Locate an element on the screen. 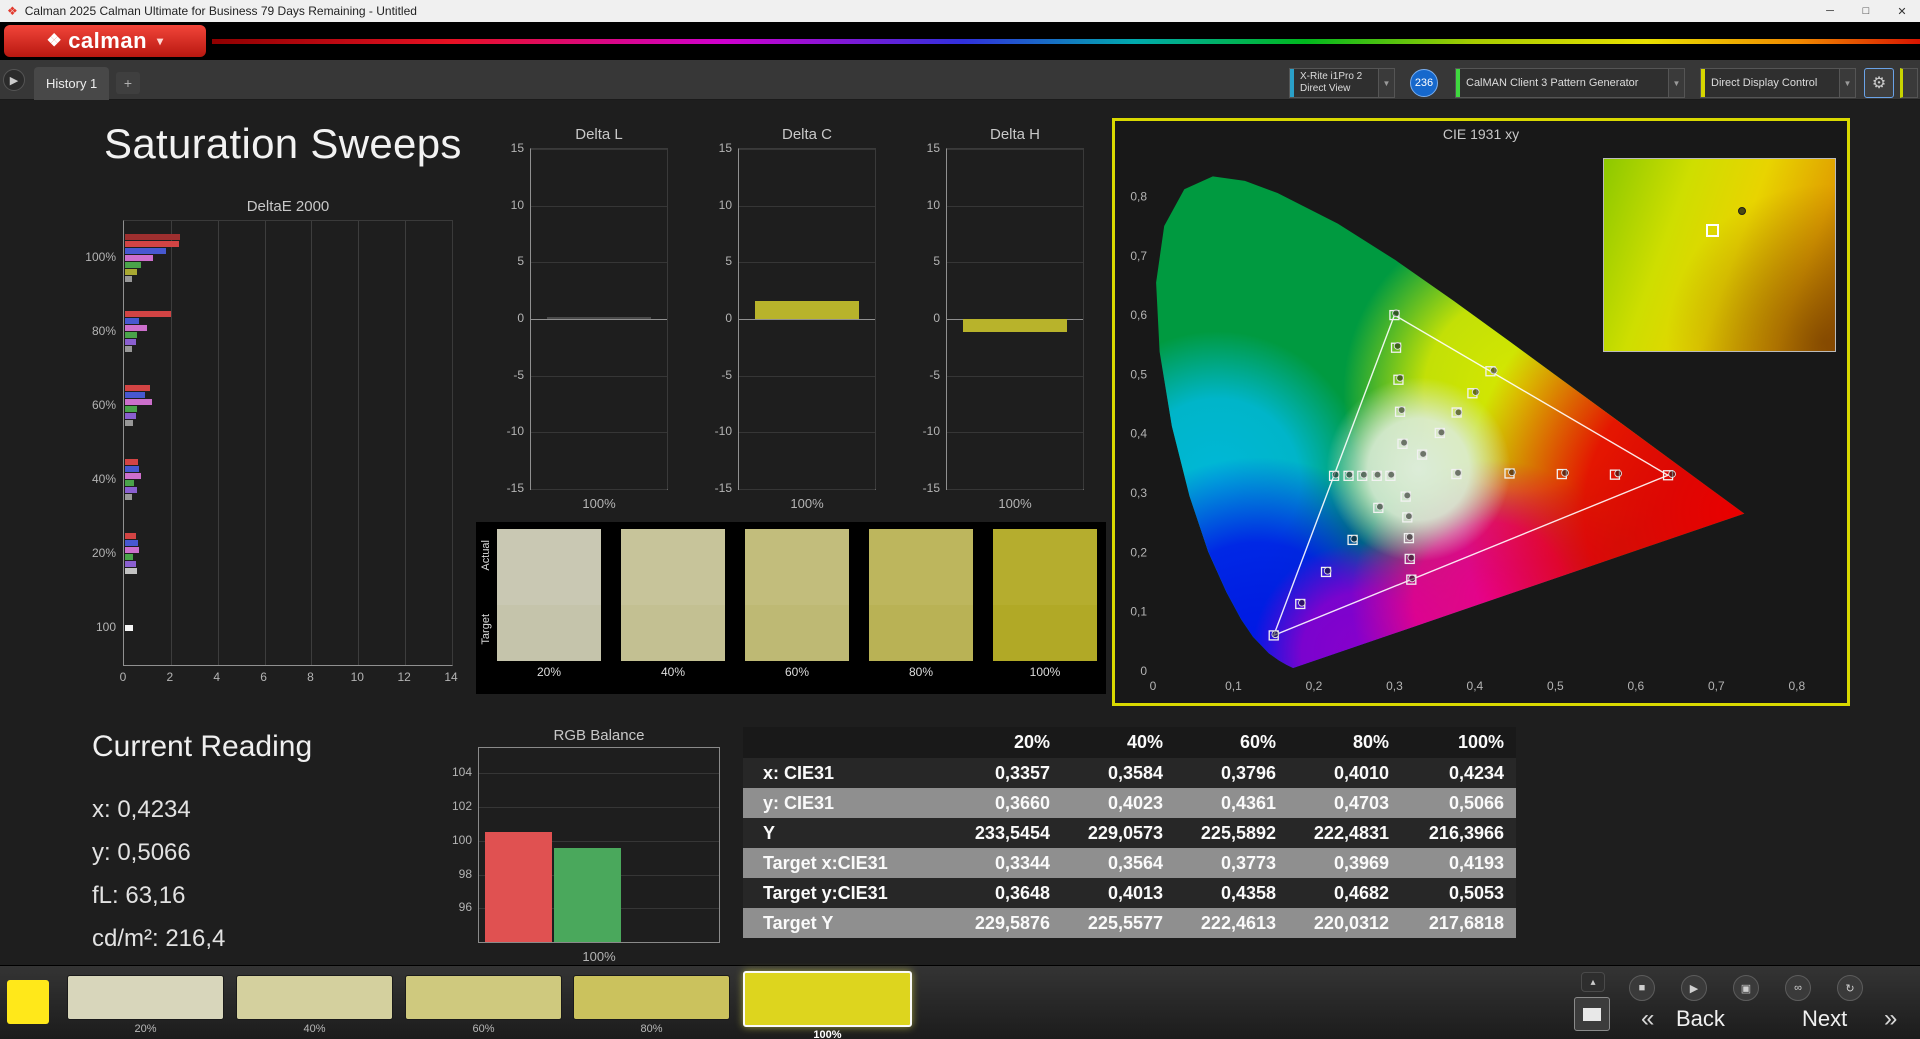 The height and width of the screenshot is (1039, 1920). table-cell: 222,4613 is located at coordinates (1238, 922).